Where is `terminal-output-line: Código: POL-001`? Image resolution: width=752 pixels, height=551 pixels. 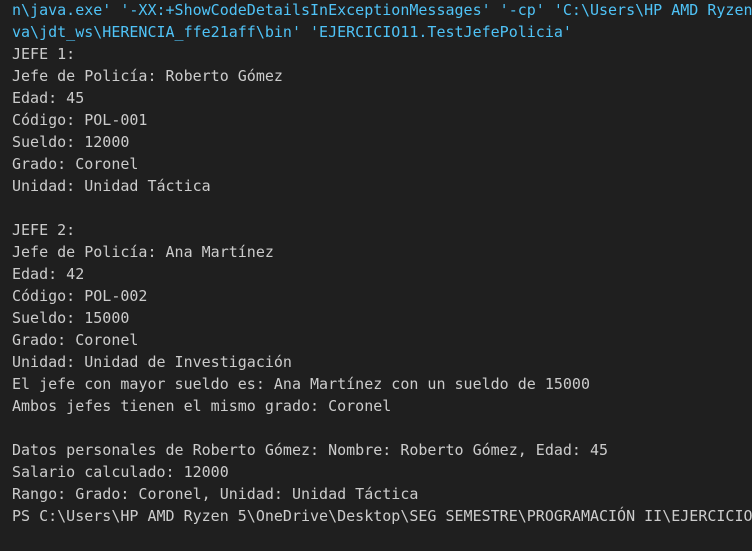
terminal-output-line: Código: POL-001 is located at coordinates (80, 120).